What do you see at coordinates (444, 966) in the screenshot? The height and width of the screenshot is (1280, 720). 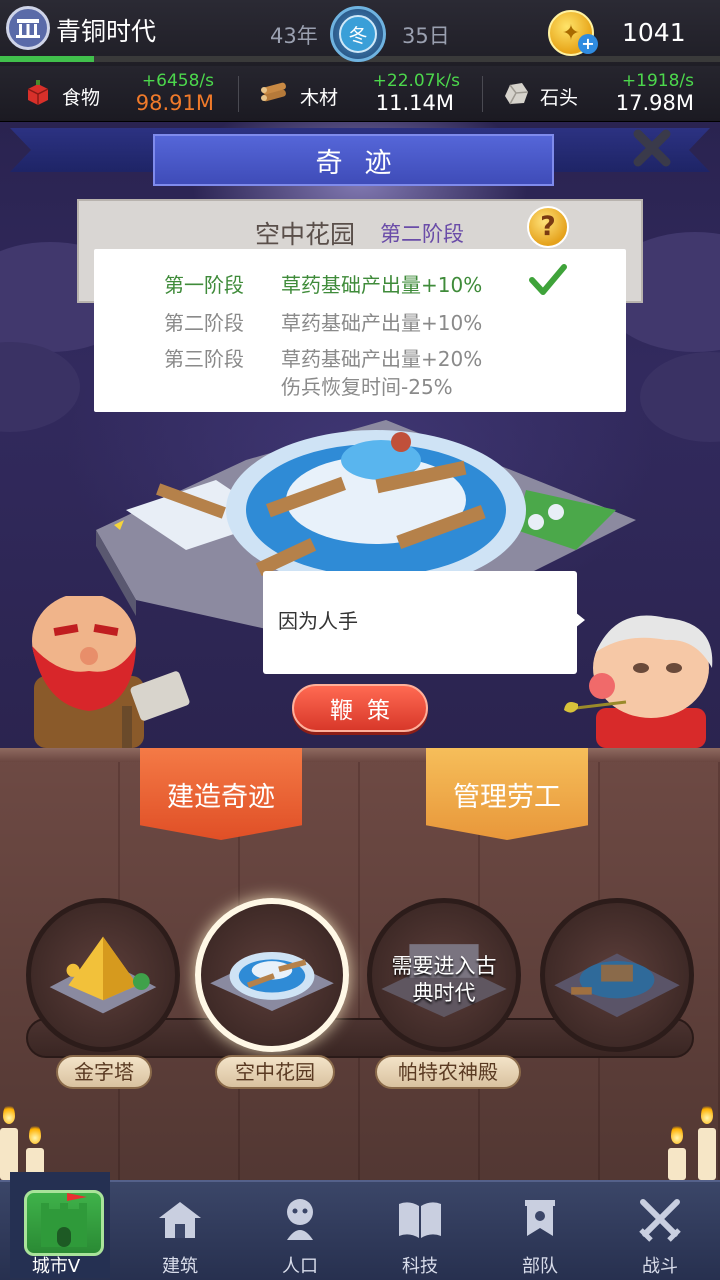 I see `locked-requirement-line: 需要进入古` at bounding box center [444, 966].